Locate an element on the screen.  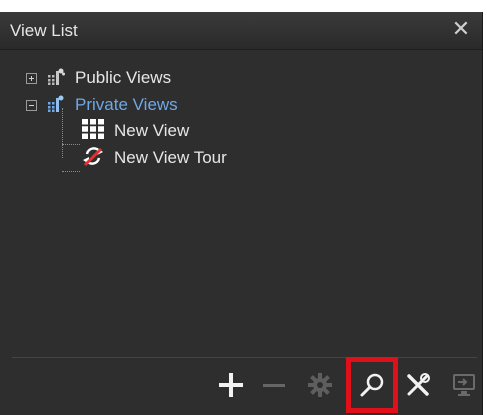
tree-item-new-view: New View is located at coordinates (136, 131).